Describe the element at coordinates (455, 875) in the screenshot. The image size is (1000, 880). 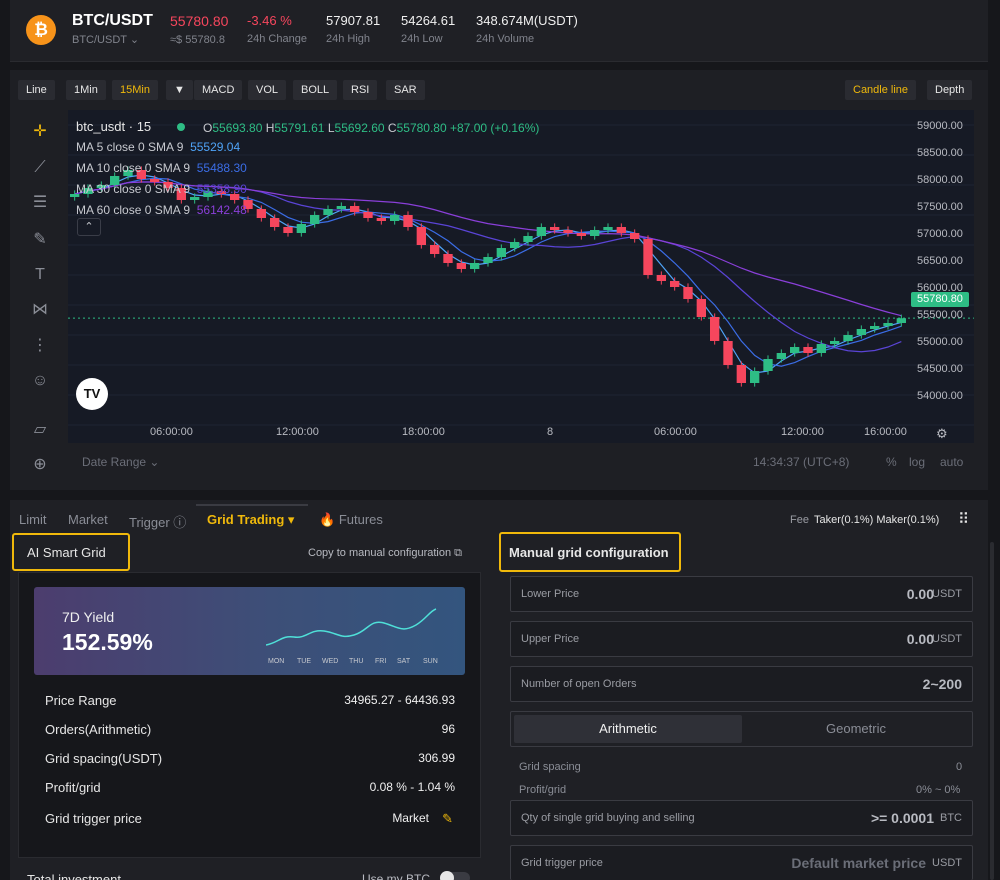
I see `use-my-btc-toggle` at that location.